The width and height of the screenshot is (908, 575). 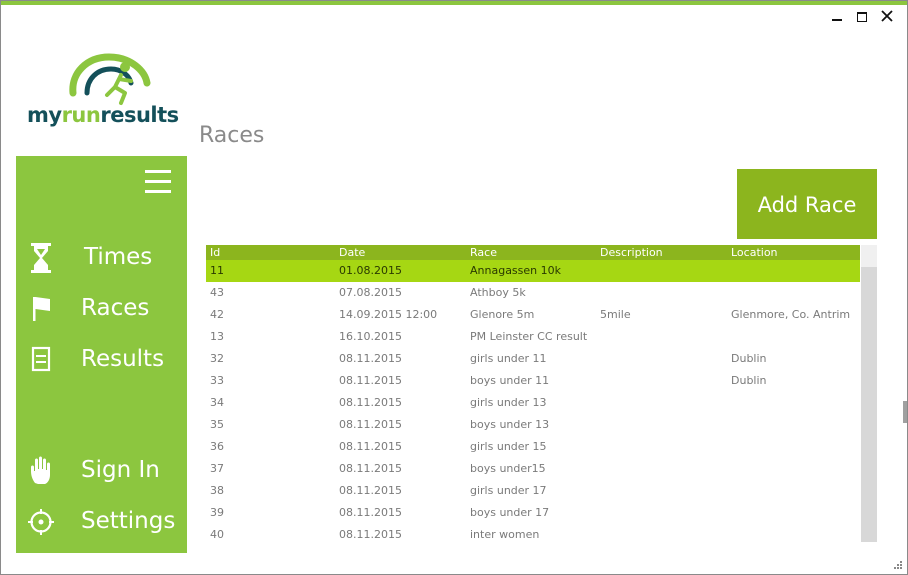 I want to click on cell-id: 35, so click(x=217, y=424).